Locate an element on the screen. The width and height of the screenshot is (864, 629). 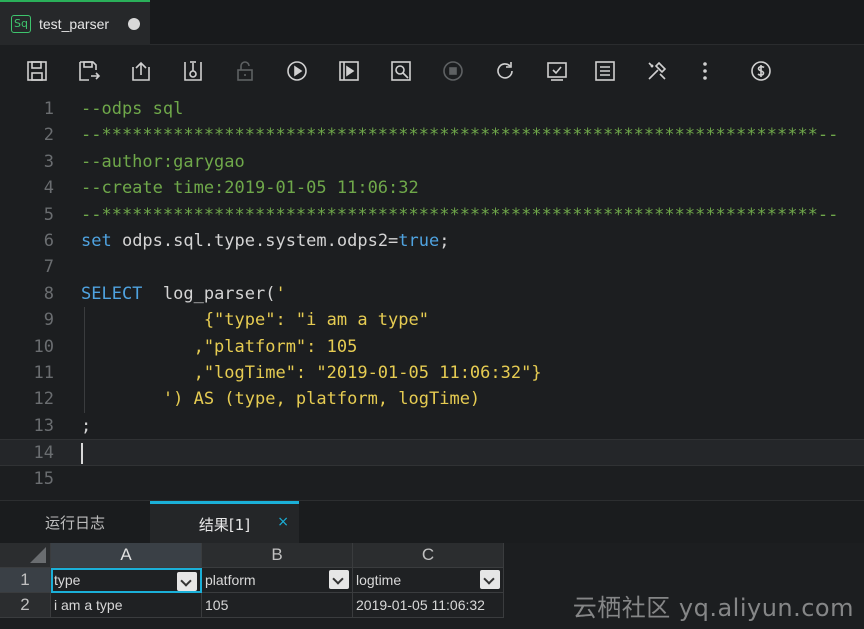
code-text: --author:garygao is located at coordinates (163, 162).